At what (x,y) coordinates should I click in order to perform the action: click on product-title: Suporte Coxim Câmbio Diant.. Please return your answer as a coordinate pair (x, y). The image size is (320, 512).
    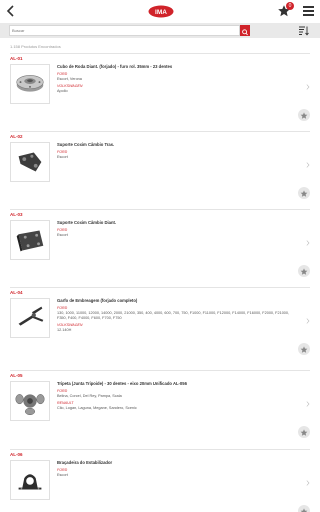
    Looking at the image, I should click on (87, 222).